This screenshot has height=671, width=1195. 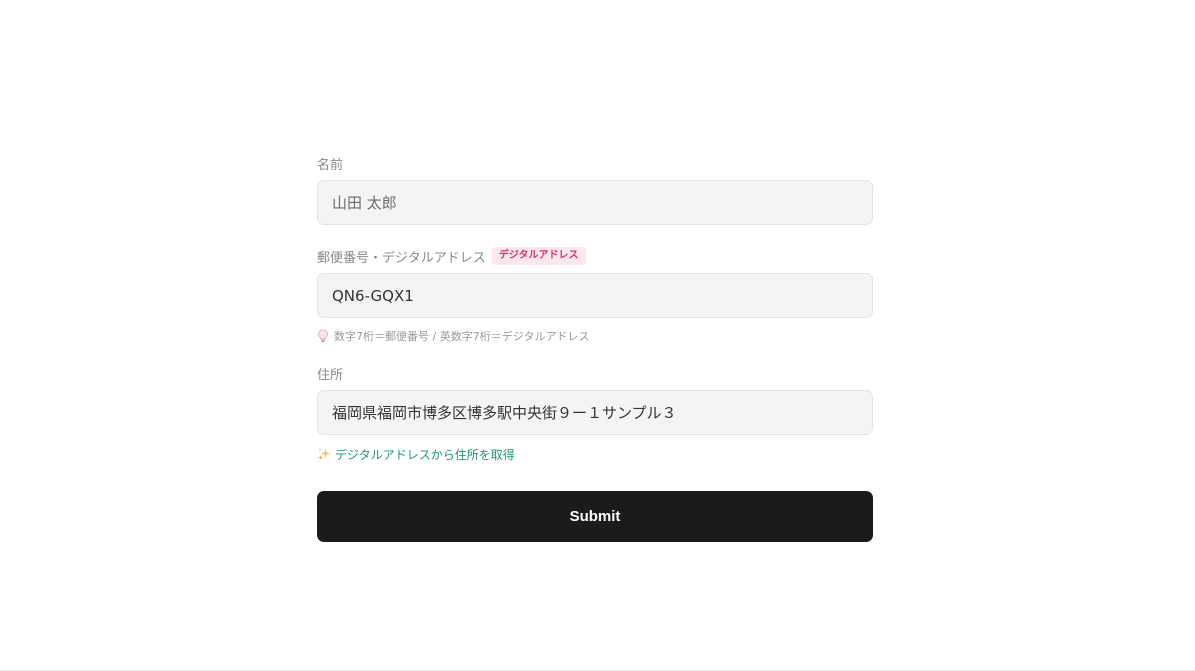 I want to click on lightbulb-icon, so click(x=323, y=336).